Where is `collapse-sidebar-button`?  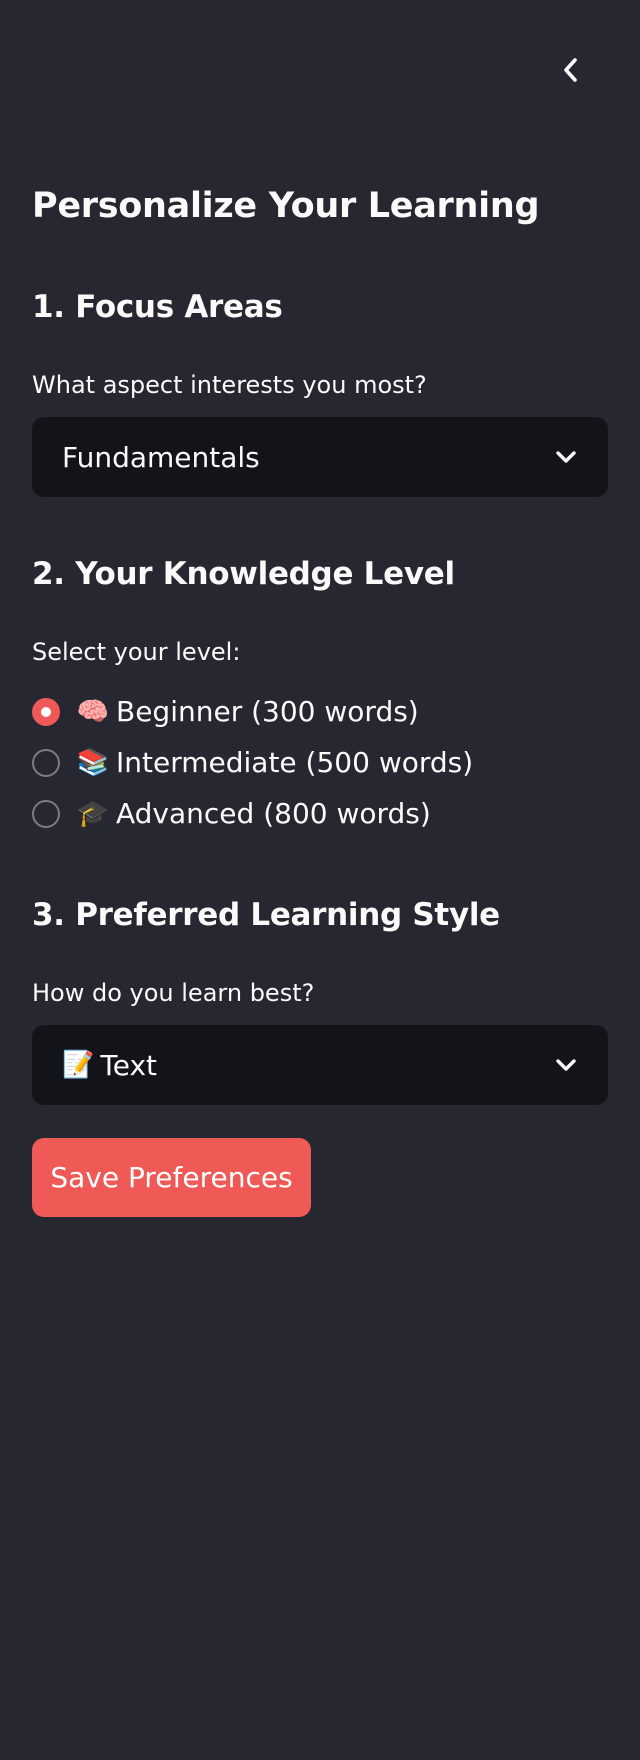
collapse-sidebar-button is located at coordinates (571, 70).